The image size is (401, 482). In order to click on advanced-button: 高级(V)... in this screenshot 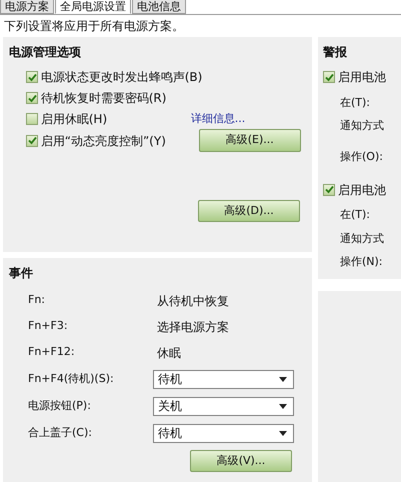, I will do `click(241, 461)`.